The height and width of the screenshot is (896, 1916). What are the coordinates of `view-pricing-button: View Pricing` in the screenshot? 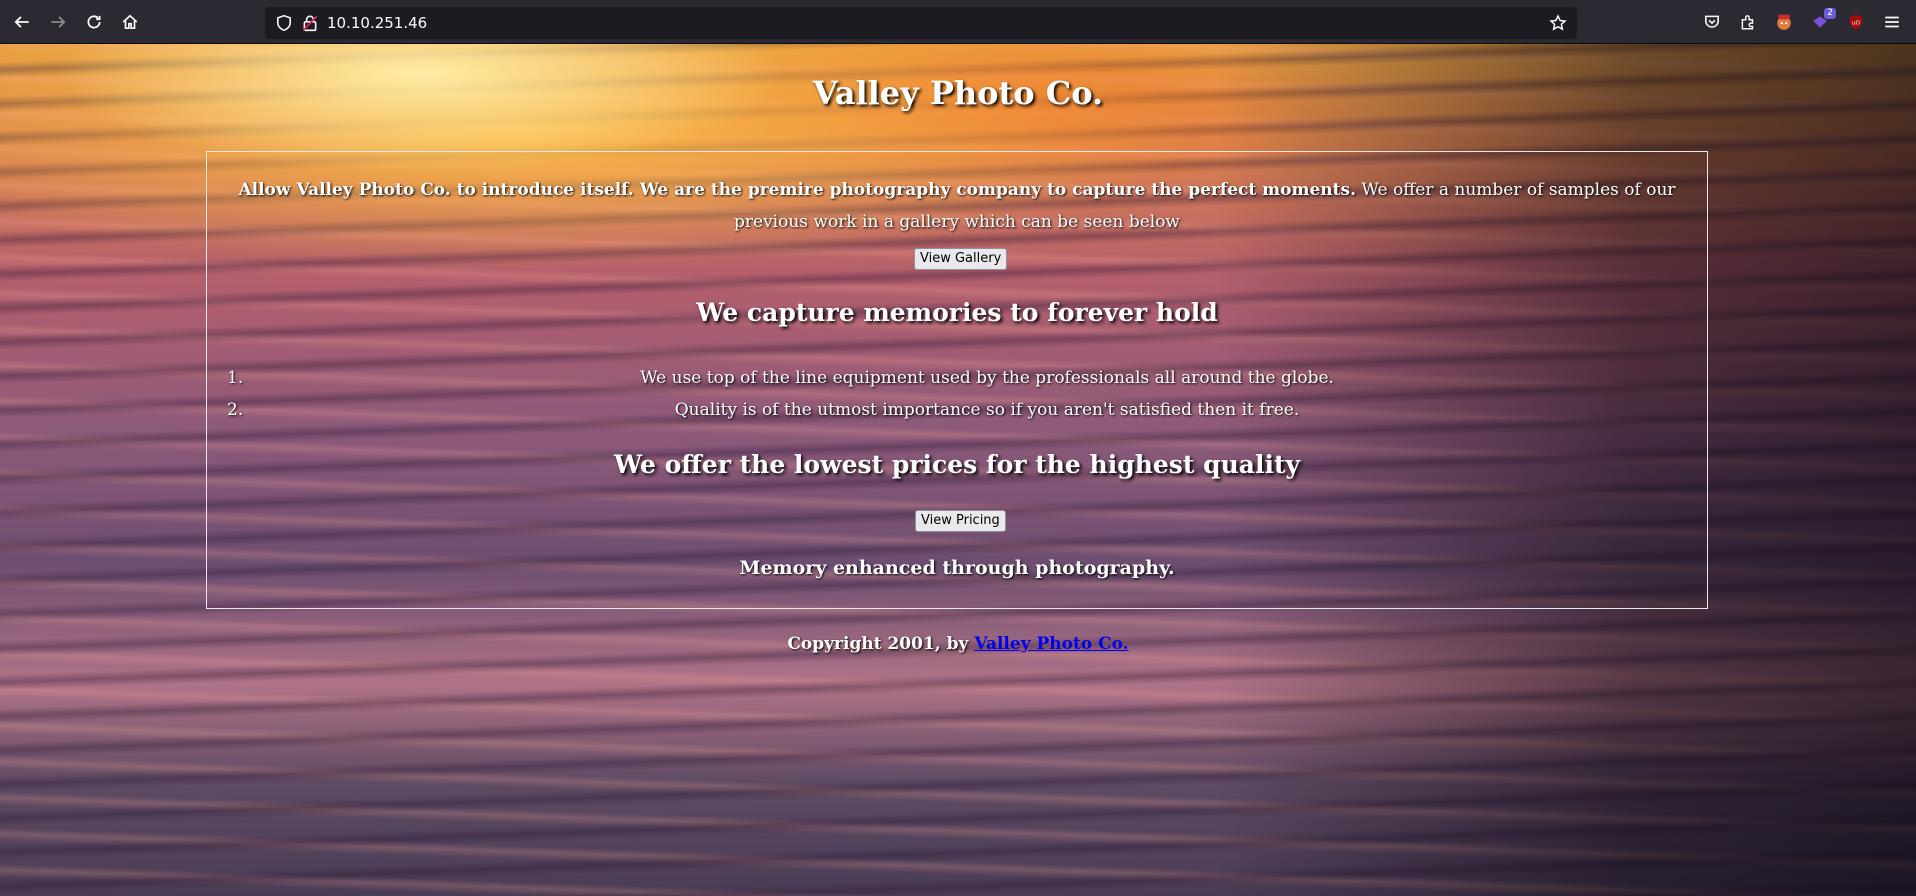 It's located at (960, 521).